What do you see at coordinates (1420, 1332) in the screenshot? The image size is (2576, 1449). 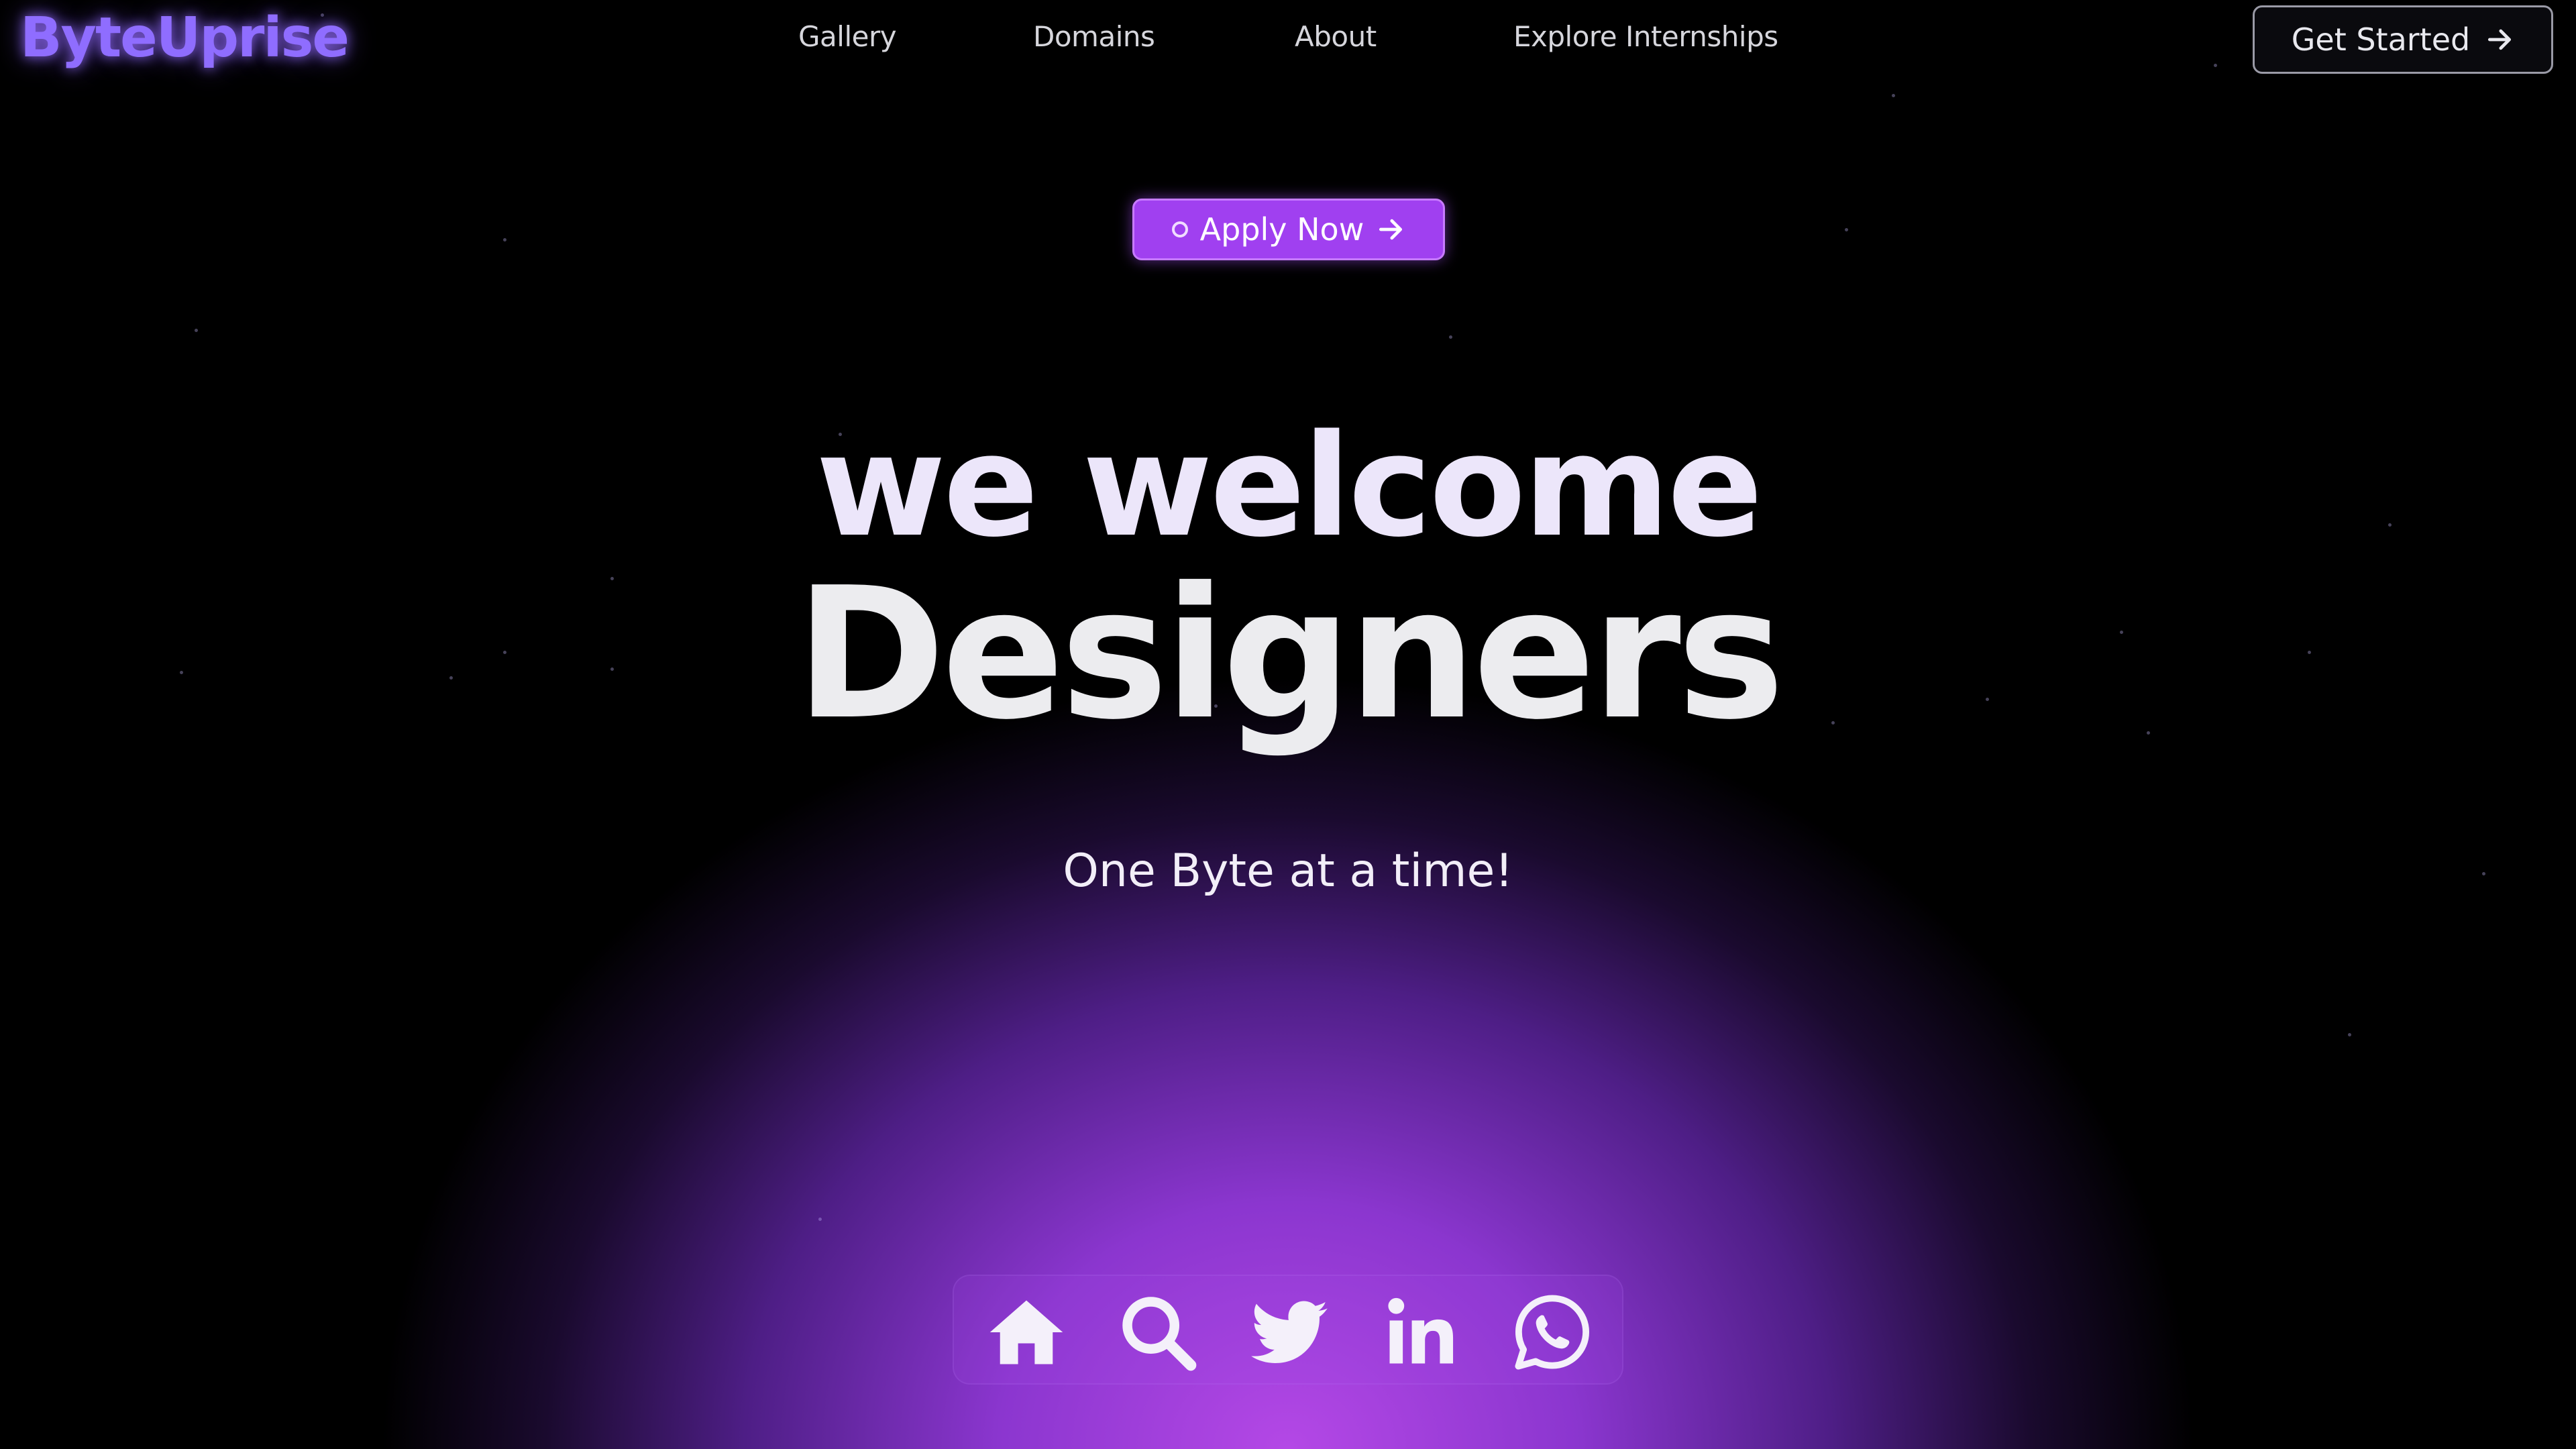 I see `linkedin-icon` at bounding box center [1420, 1332].